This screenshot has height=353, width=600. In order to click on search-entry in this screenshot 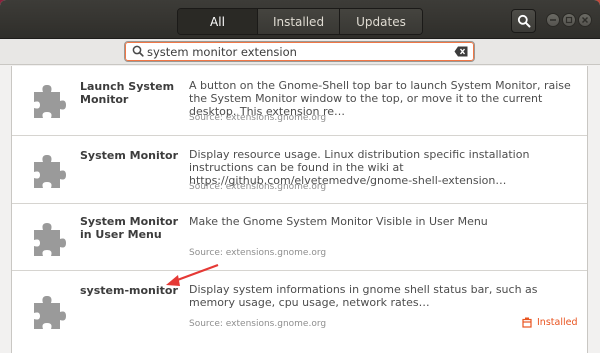, I will do `click(299, 51)`.